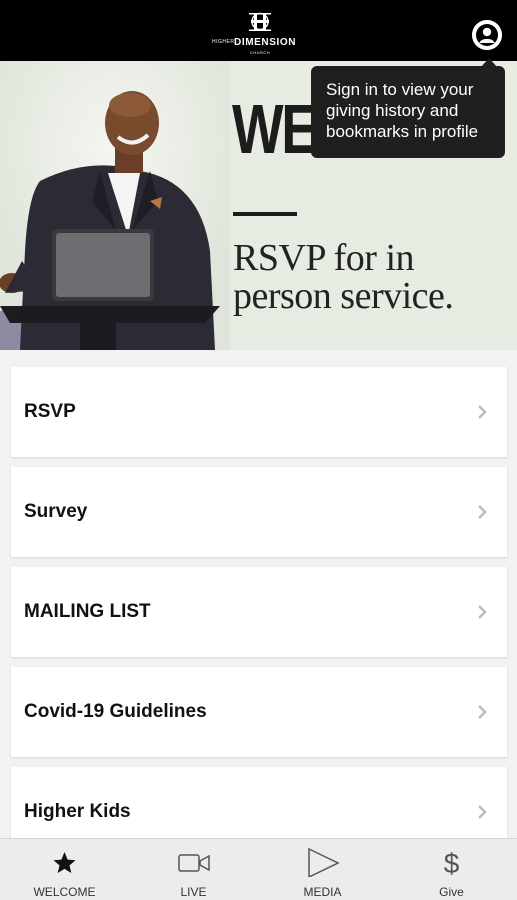 This screenshot has height=900, width=517. Describe the element at coordinates (223, 42) in the screenshot. I see `logo-small-text: HIGHER` at that location.